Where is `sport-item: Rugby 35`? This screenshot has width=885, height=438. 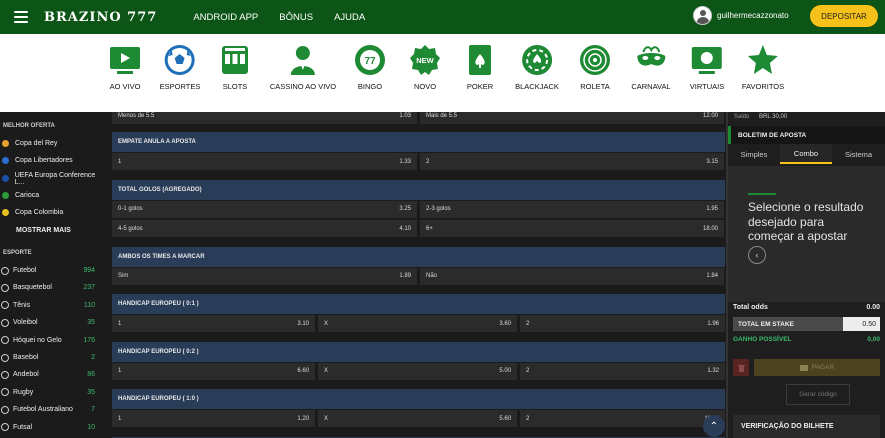 sport-item: Rugby 35 is located at coordinates (51, 392).